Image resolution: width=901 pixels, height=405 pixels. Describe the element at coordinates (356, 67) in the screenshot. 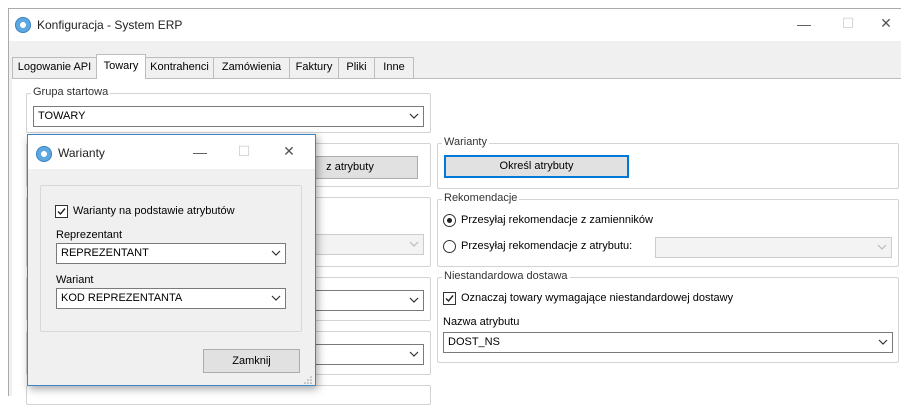

I see `tab-pliki: Pliki` at that location.